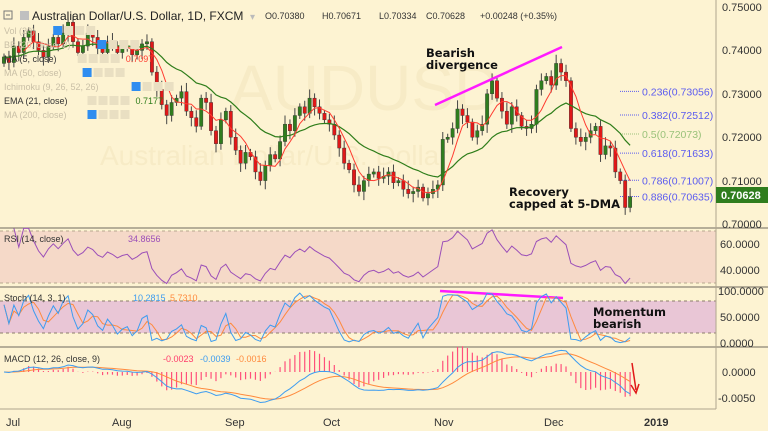  I want to click on stoch-k-value: 10.2815, so click(149, 298).